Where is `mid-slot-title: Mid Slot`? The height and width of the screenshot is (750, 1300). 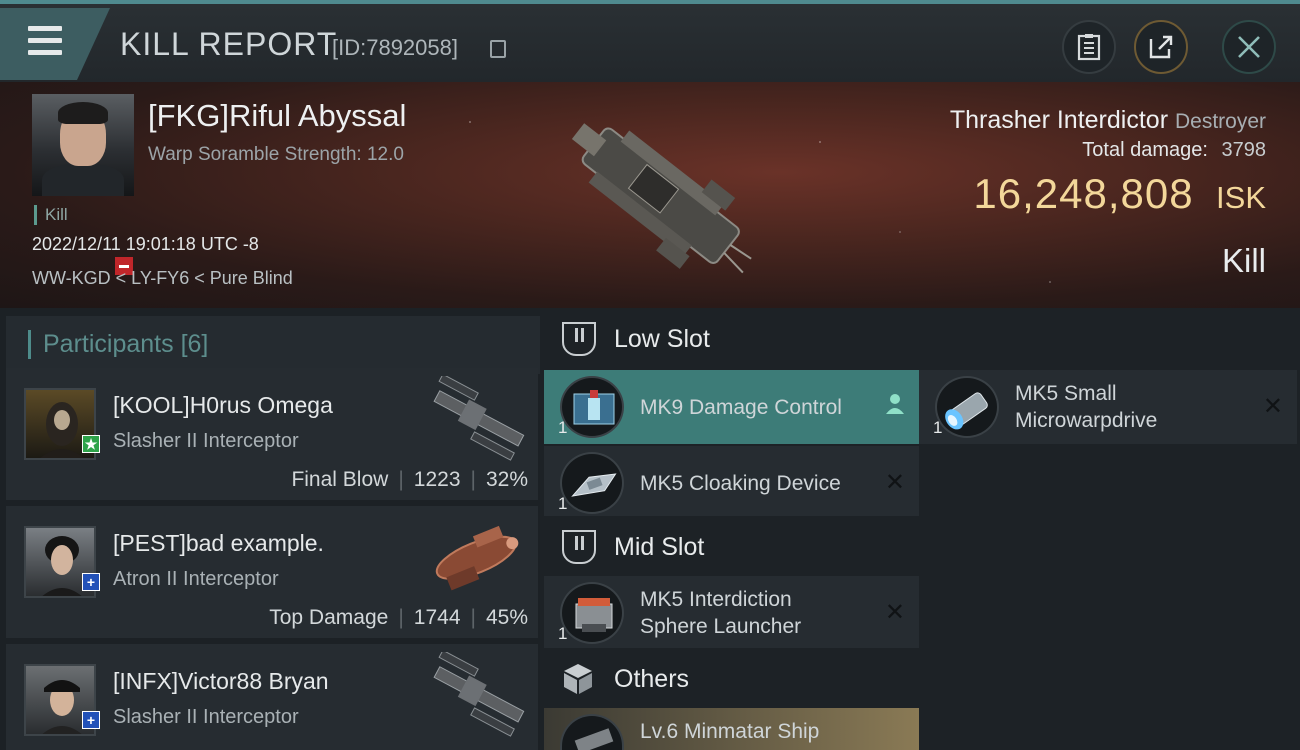
mid-slot-title: Mid Slot is located at coordinates (659, 547).